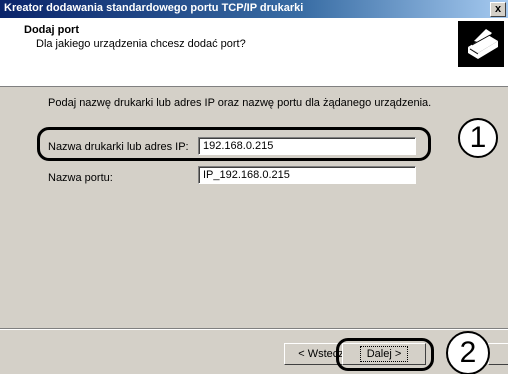 This screenshot has width=508, height=374. What do you see at coordinates (51, 30) in the screenshot?
I see `page-title: Dodaj port` at bounding box center [51, 30].